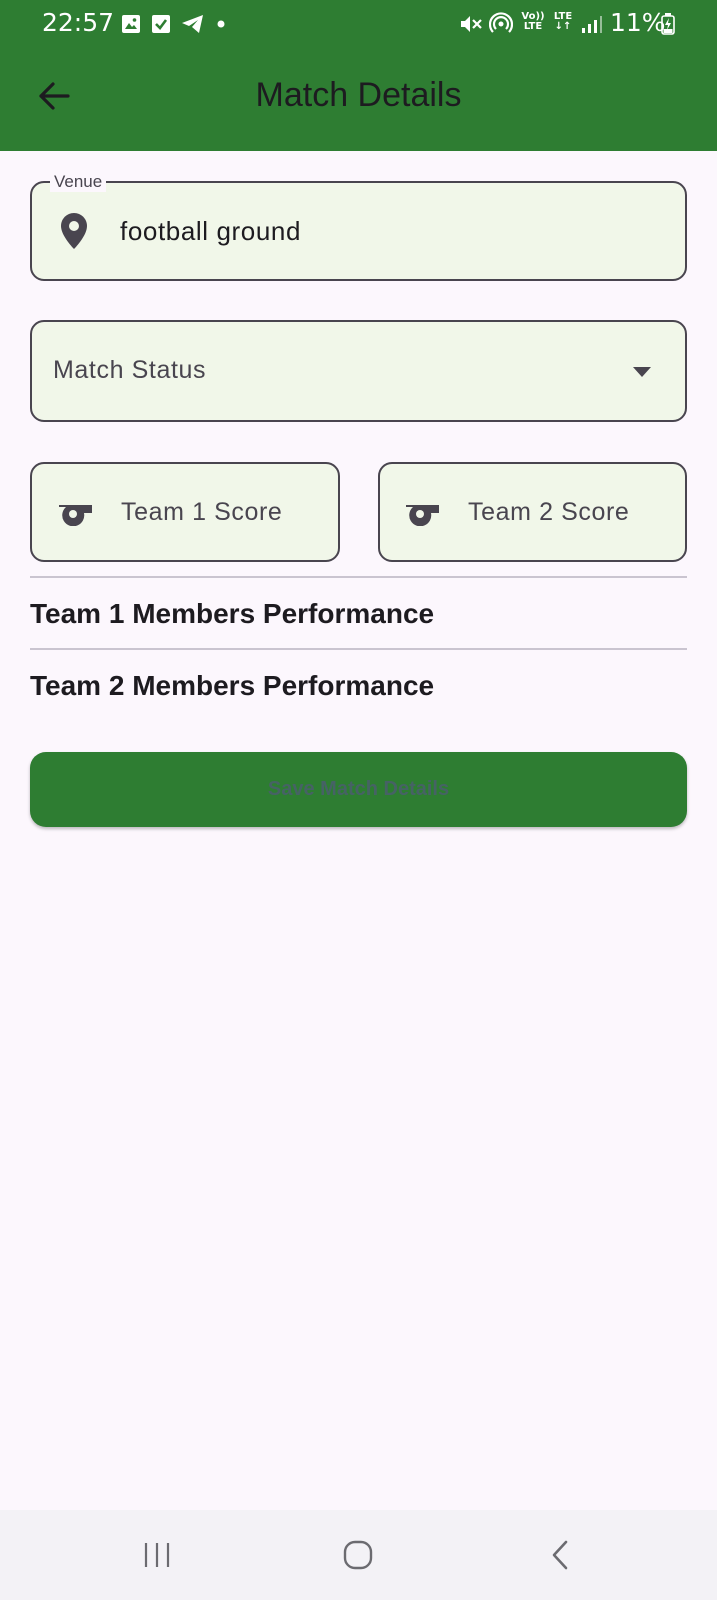  I want to click on home-button, so click(358, 1555).